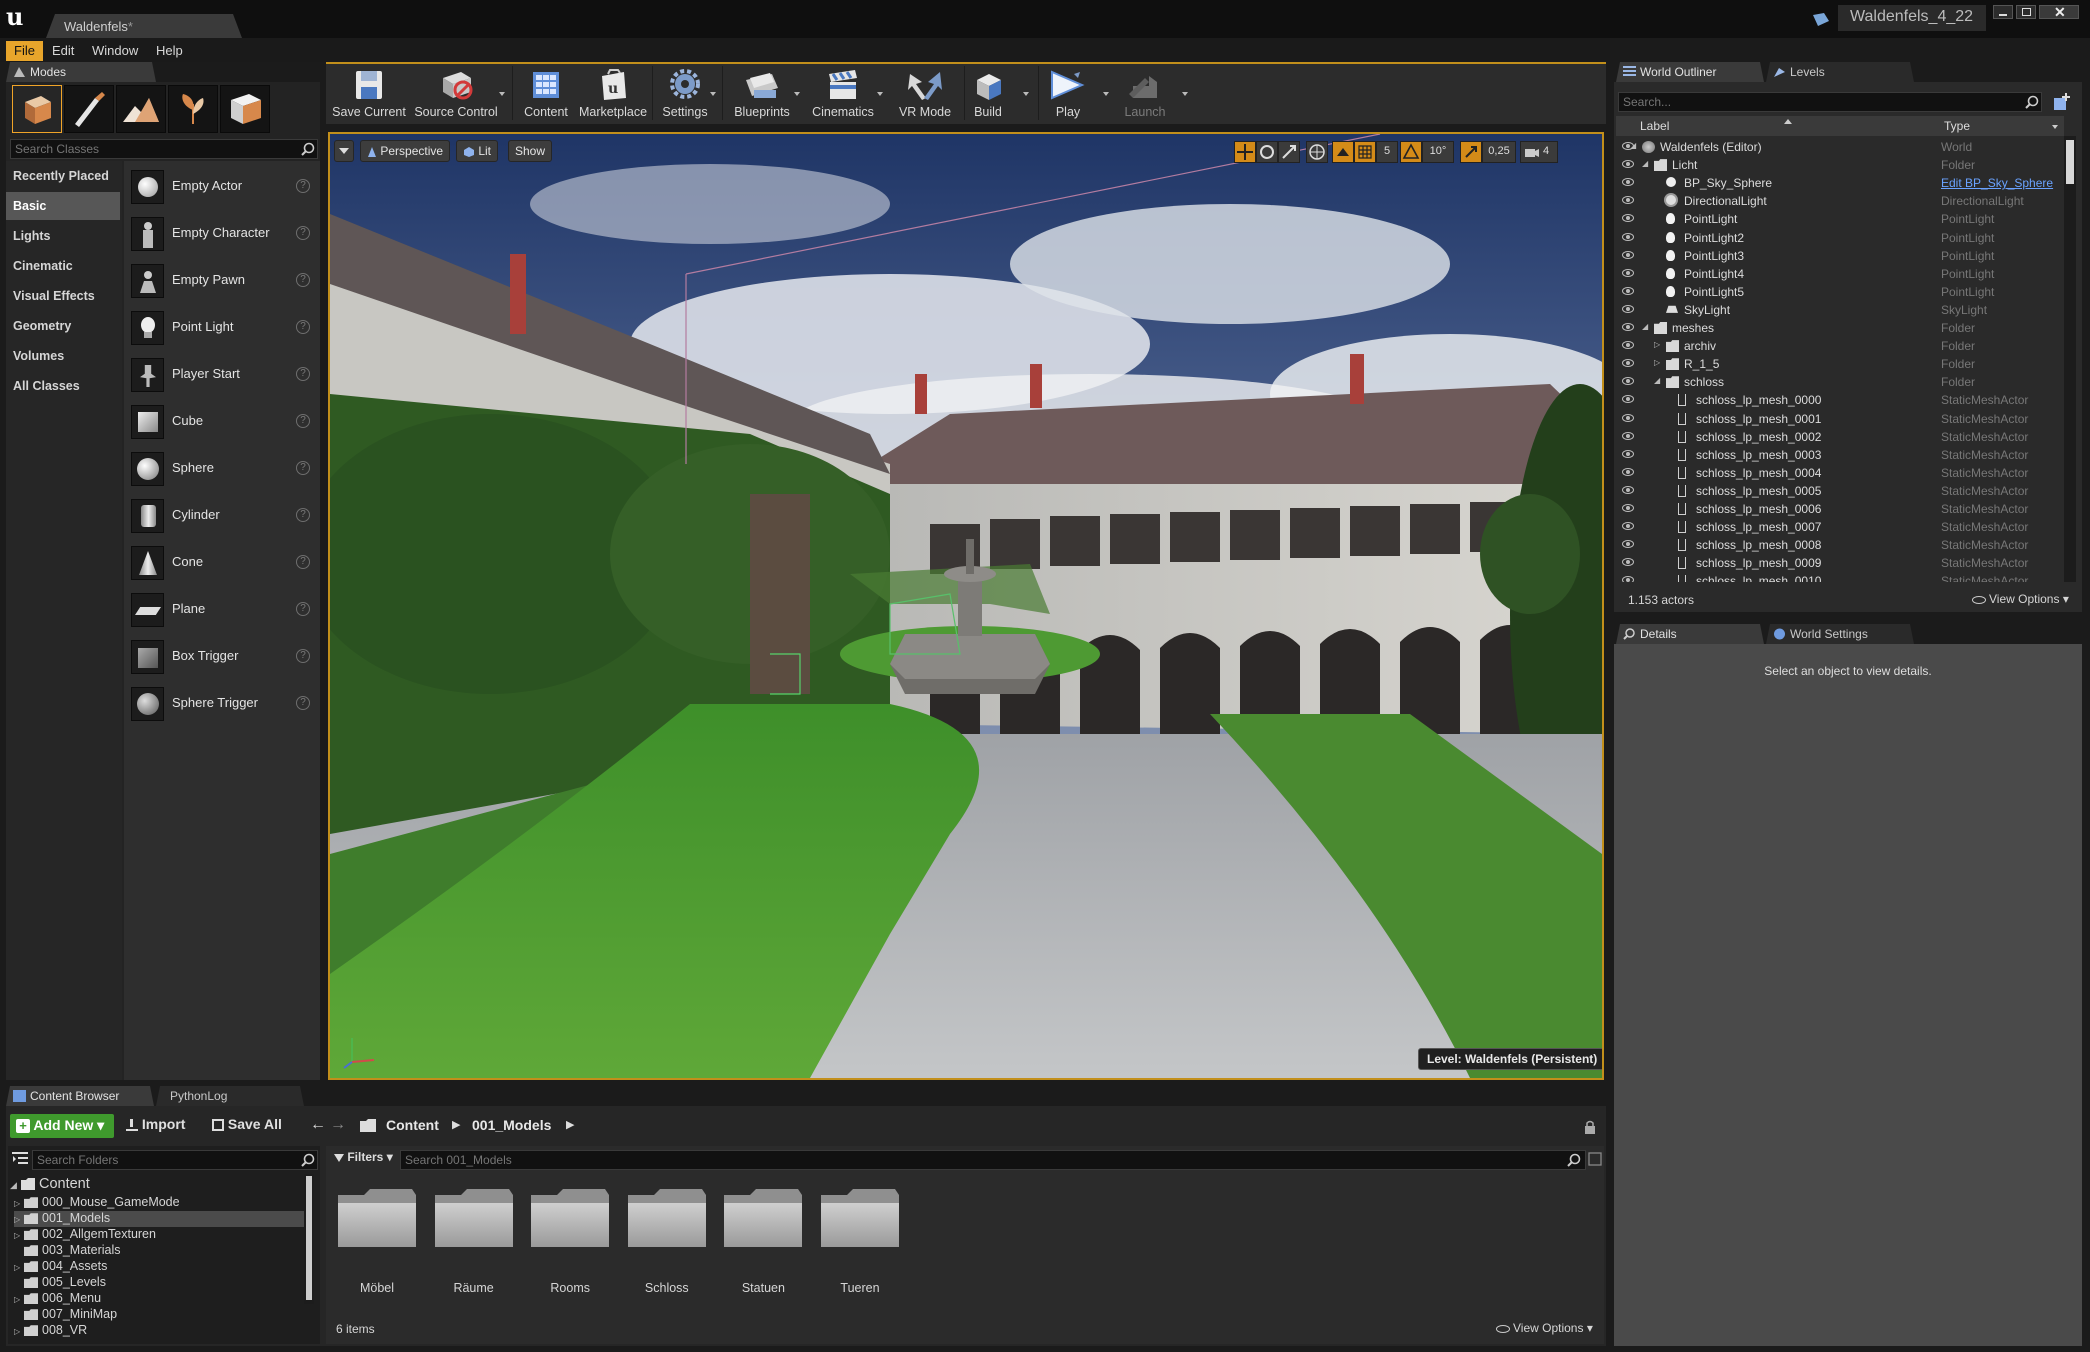 This screenshot has width=2090, height=1352. Describe the element at coordinates (1997, 183) in the screenshot. I see `outliner-row-type: Edit BP_Sky_Sphere` at that location.